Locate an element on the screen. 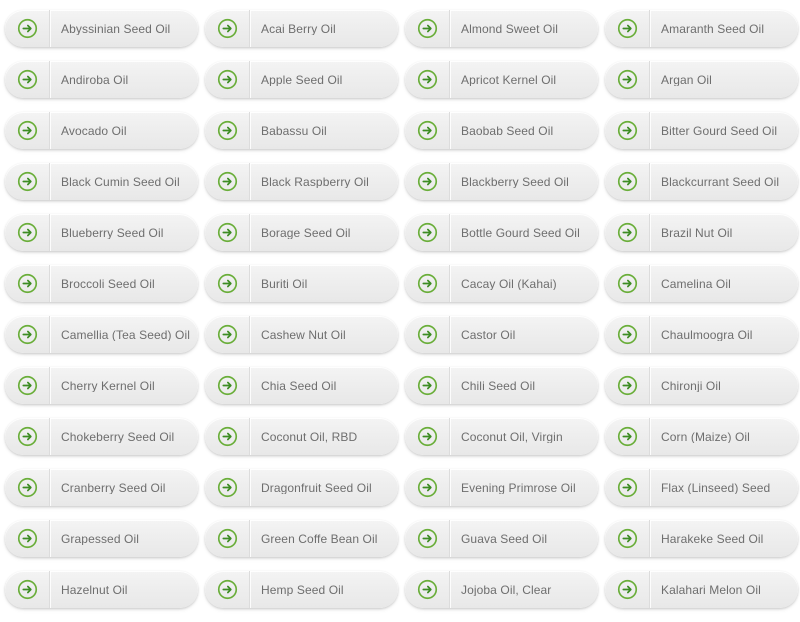 The height and width of the screenshot is (622, 800). oil-button-label: Grapessed Oil is located at coordinates (100, 538).